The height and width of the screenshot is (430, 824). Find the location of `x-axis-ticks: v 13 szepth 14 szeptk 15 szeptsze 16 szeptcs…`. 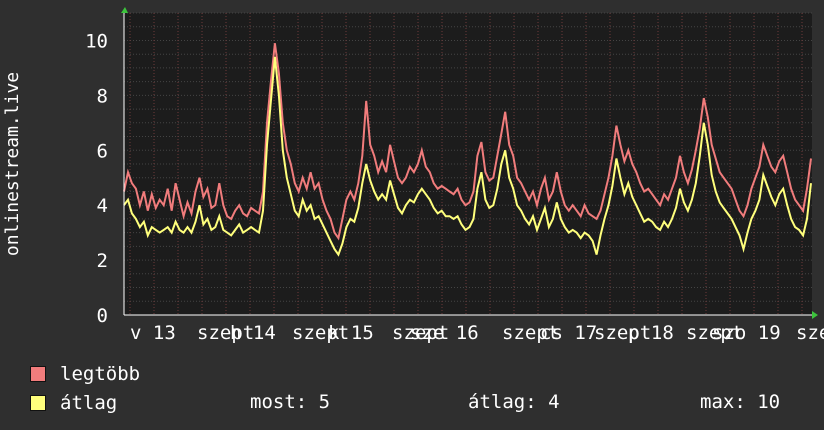

x-axis-ticks: v 13 szepth 14 szeptk 15 szeptsze 16 szeptcs… is located at coordinates (477, 333).